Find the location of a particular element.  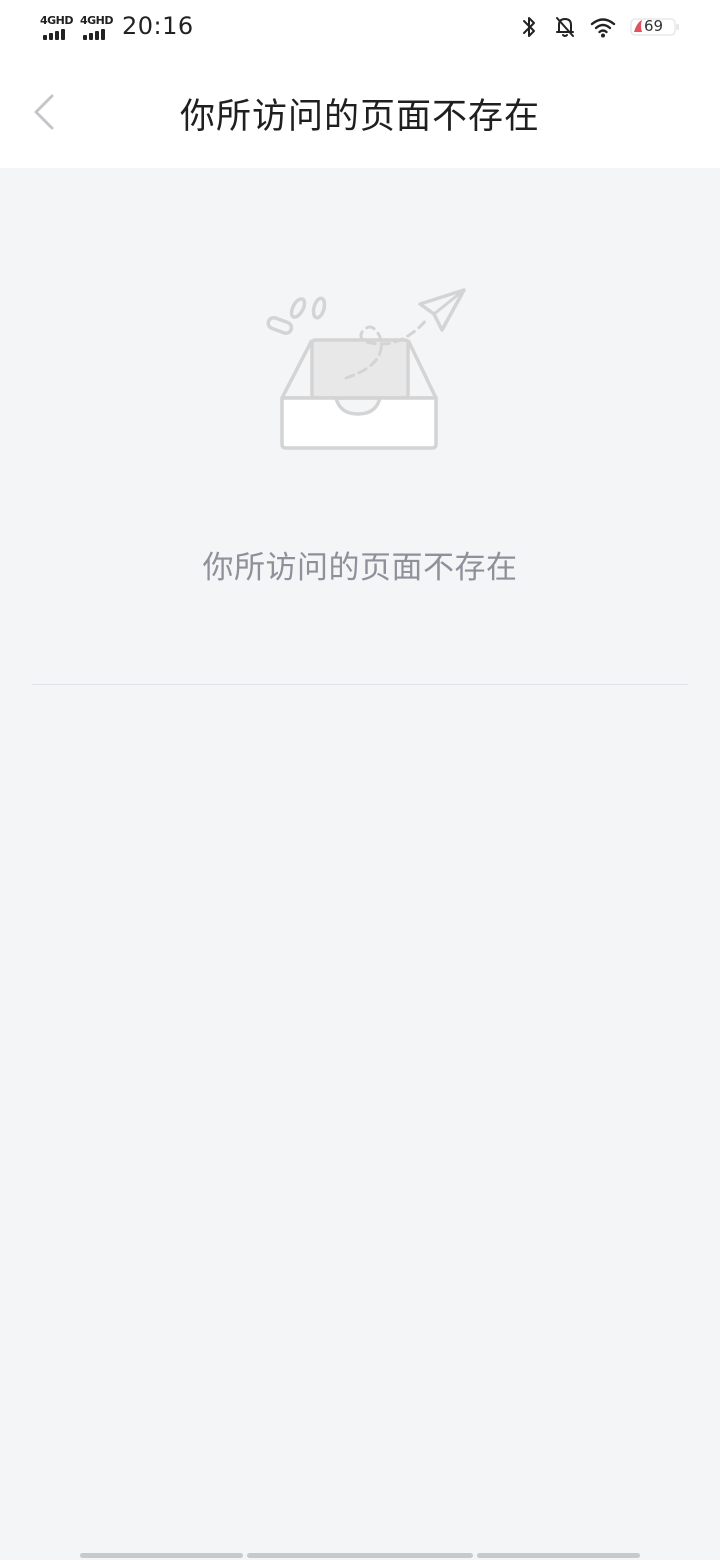

signal-sim2-icon: 4GHD is located at coordinates (97, 26).